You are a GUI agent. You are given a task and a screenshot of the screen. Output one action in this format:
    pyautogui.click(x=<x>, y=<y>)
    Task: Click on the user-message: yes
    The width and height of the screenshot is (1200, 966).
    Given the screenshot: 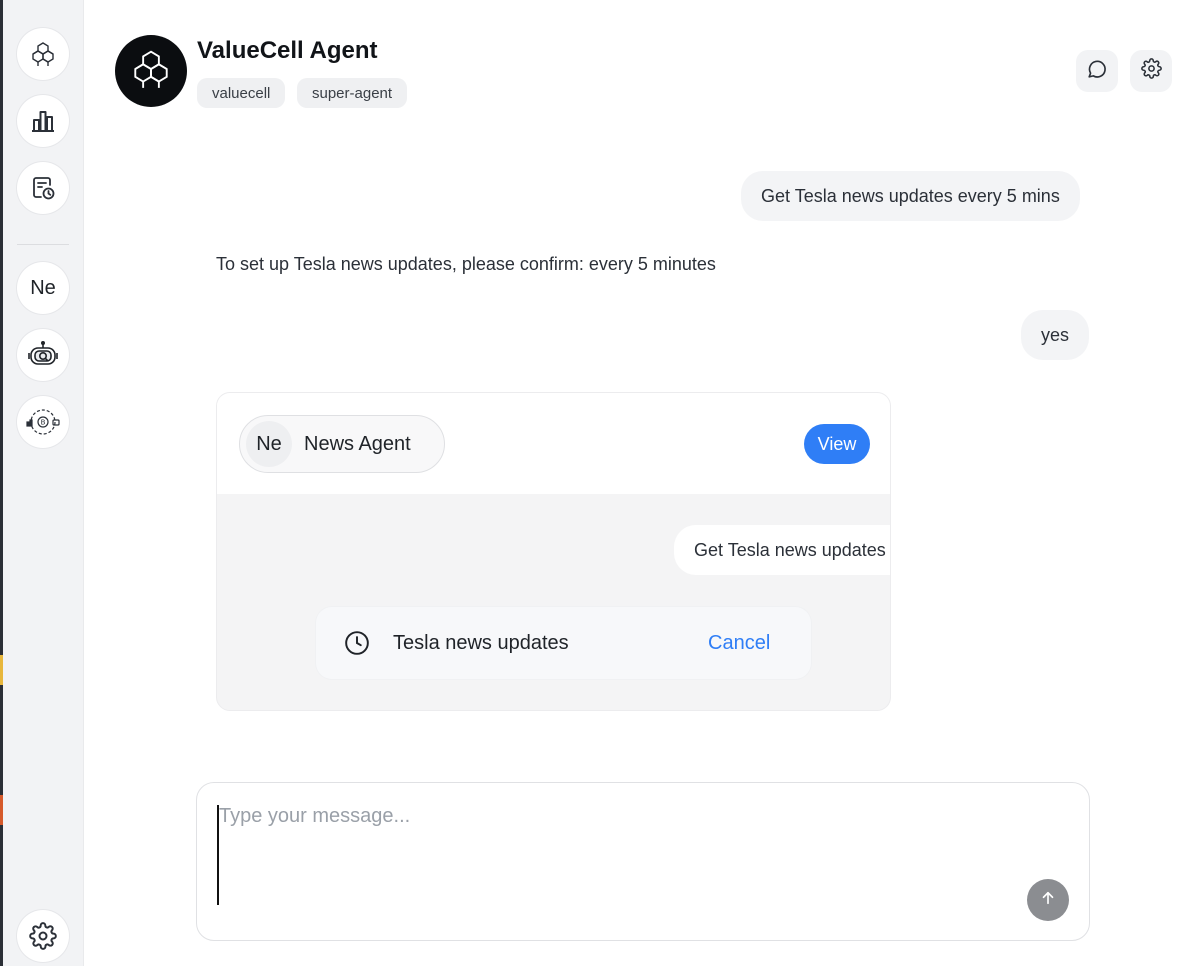 What is the action you would take?
    pyautogui.click(x=1055, y=335)
    